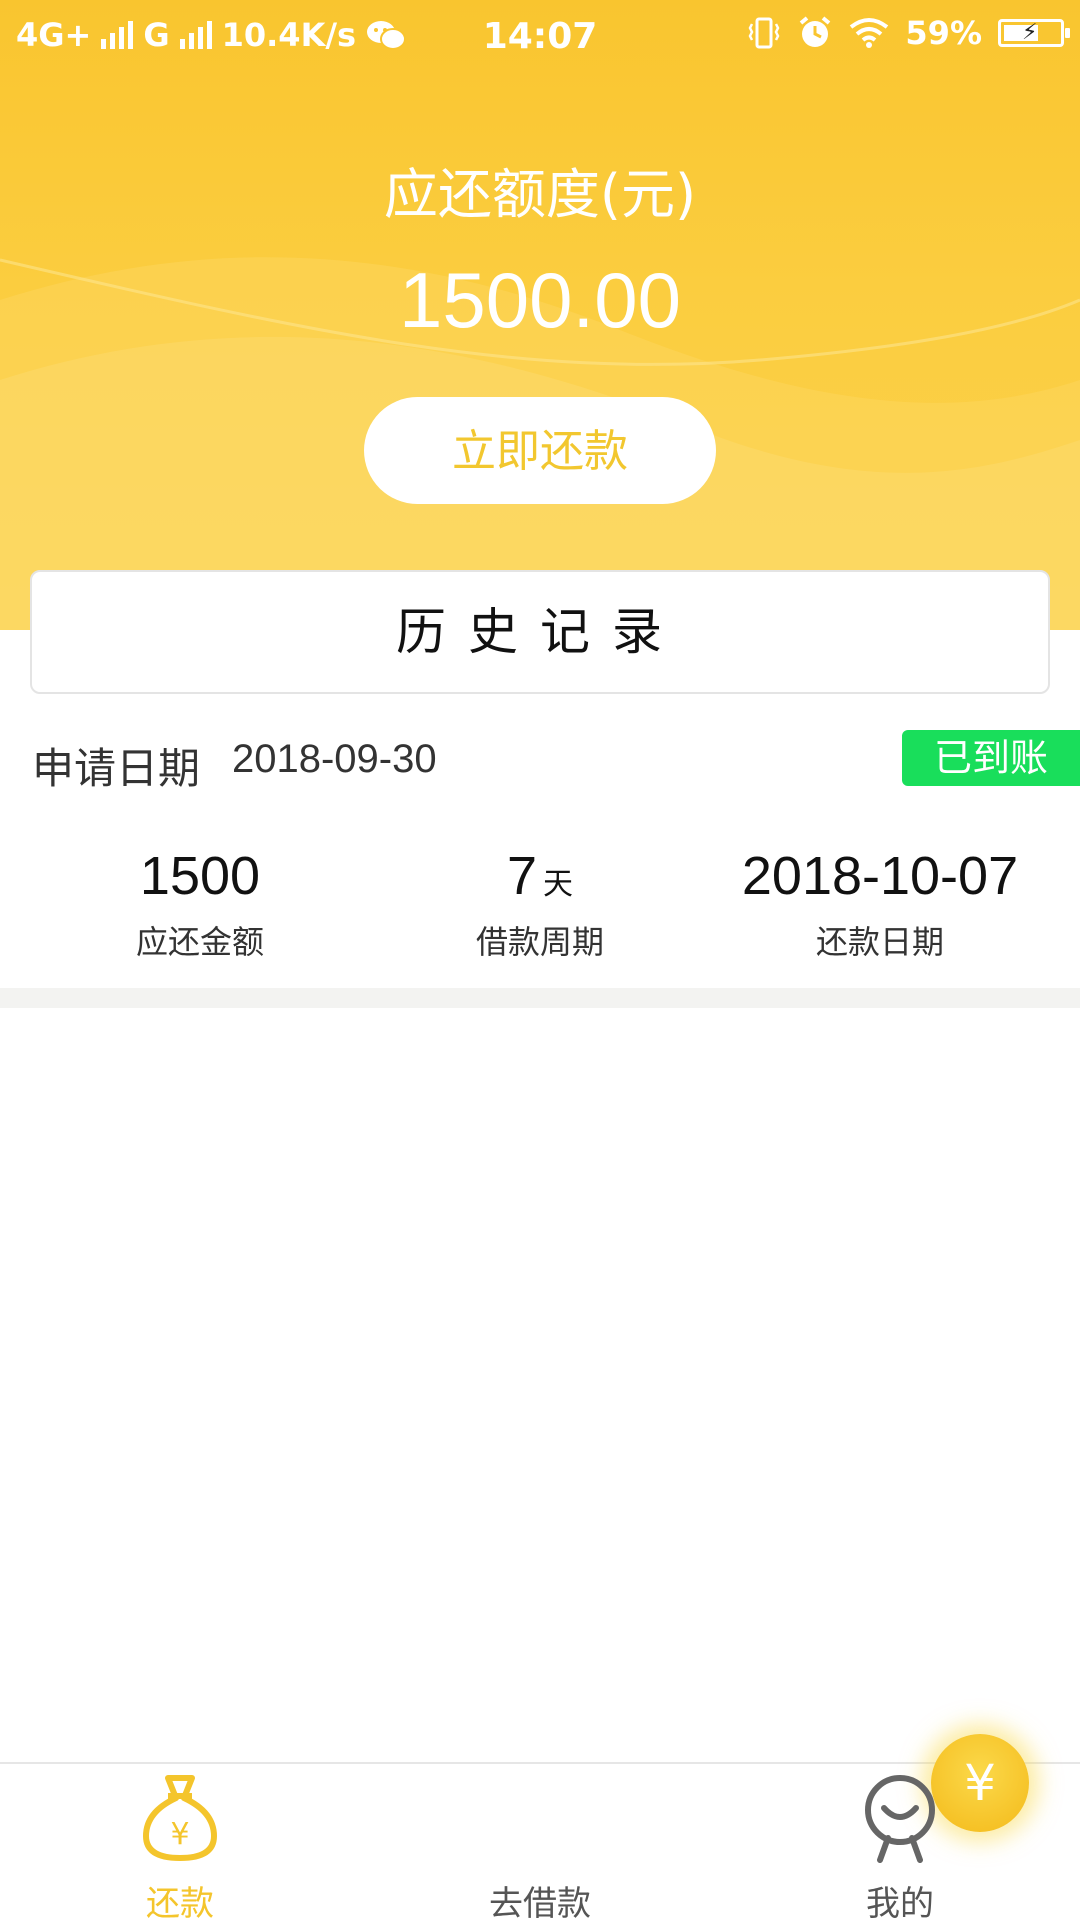  What do you see at coordinates (540, 450) in the screenshot?
I see `repay-now-button: 立即还款` at bounding box center [540, 450].